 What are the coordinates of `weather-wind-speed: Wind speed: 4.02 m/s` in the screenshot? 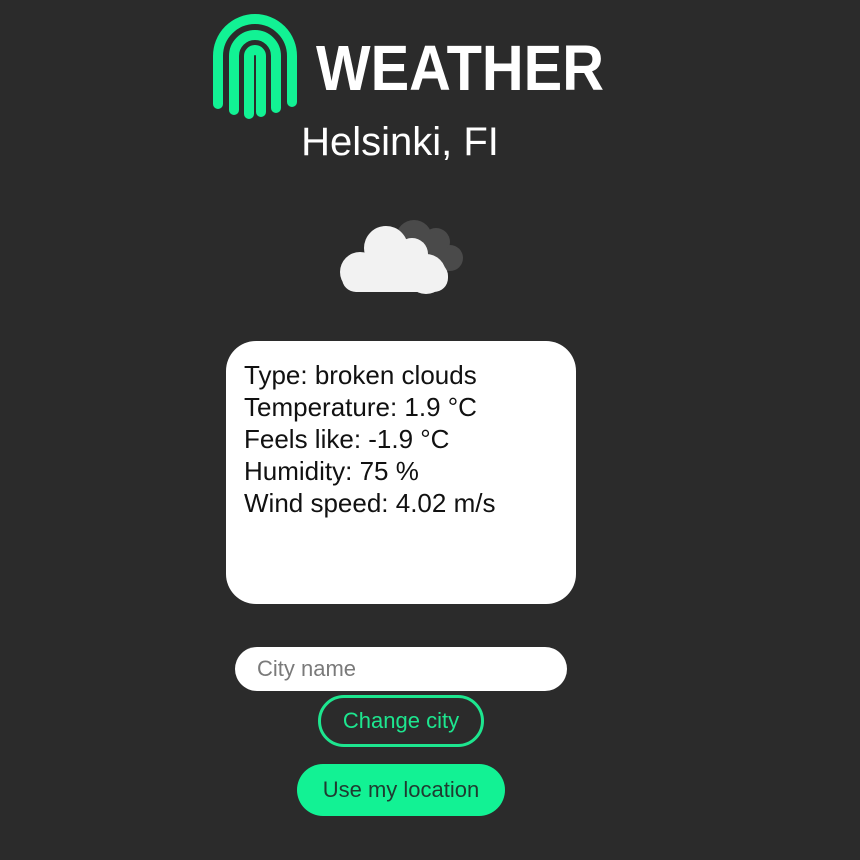 It's located at (370, 503).